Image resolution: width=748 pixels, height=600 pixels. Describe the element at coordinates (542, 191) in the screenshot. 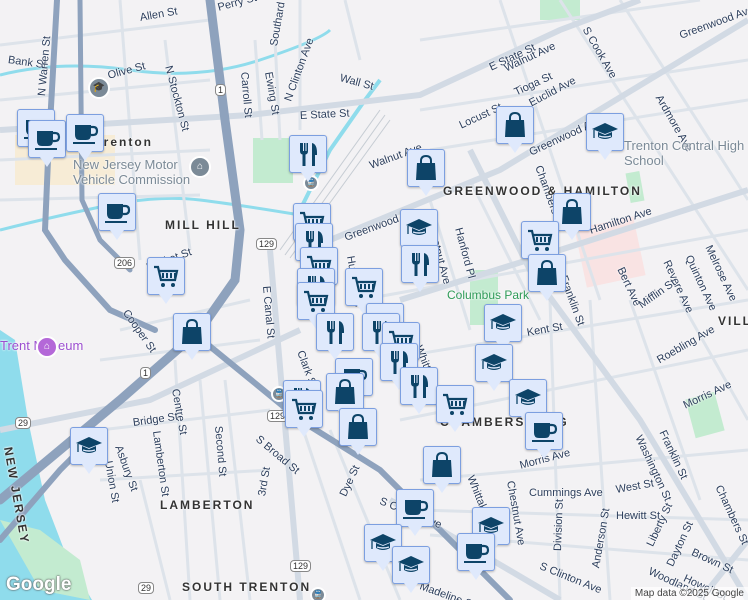

I see `neighborhood-label: GREENWOOD & HAMILTON` at that location.